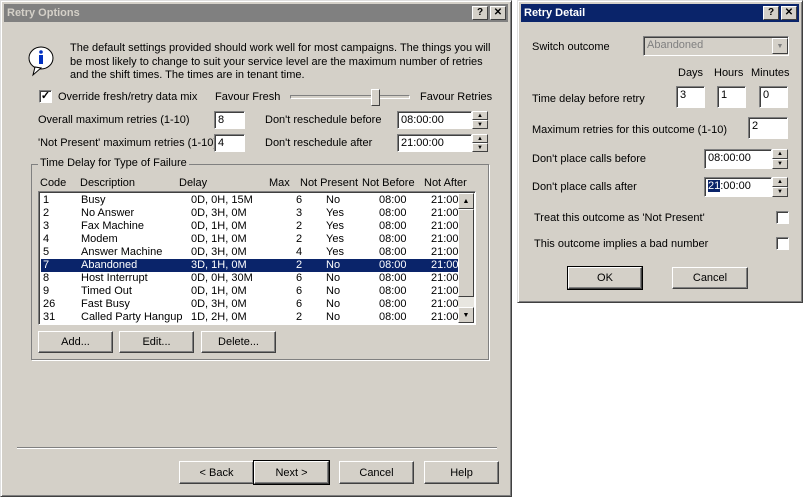  I want to click on col-code: Code, so click(53, 183).